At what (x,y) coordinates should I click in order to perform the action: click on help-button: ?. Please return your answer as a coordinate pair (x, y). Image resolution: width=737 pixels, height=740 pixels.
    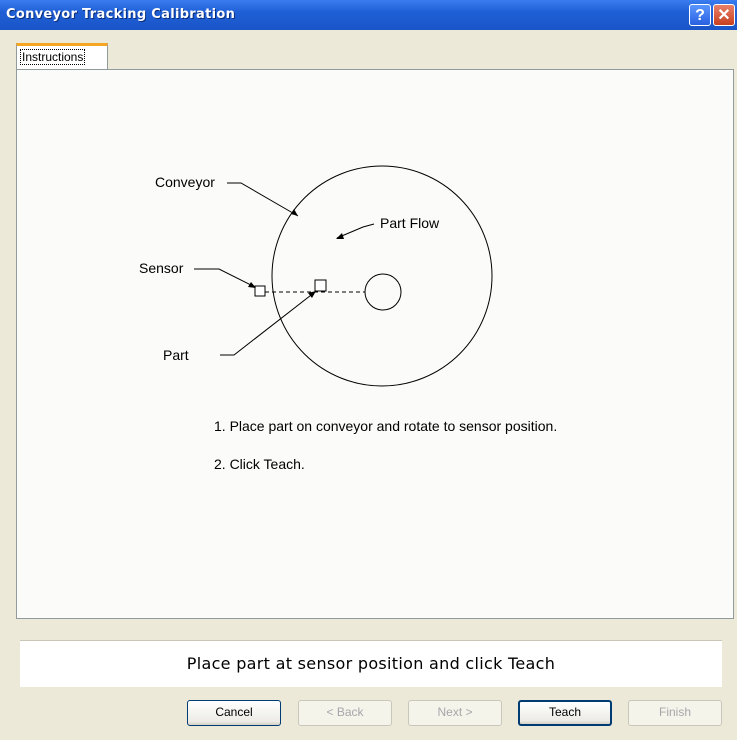
    Looking at the image, I should click on (700, 15).